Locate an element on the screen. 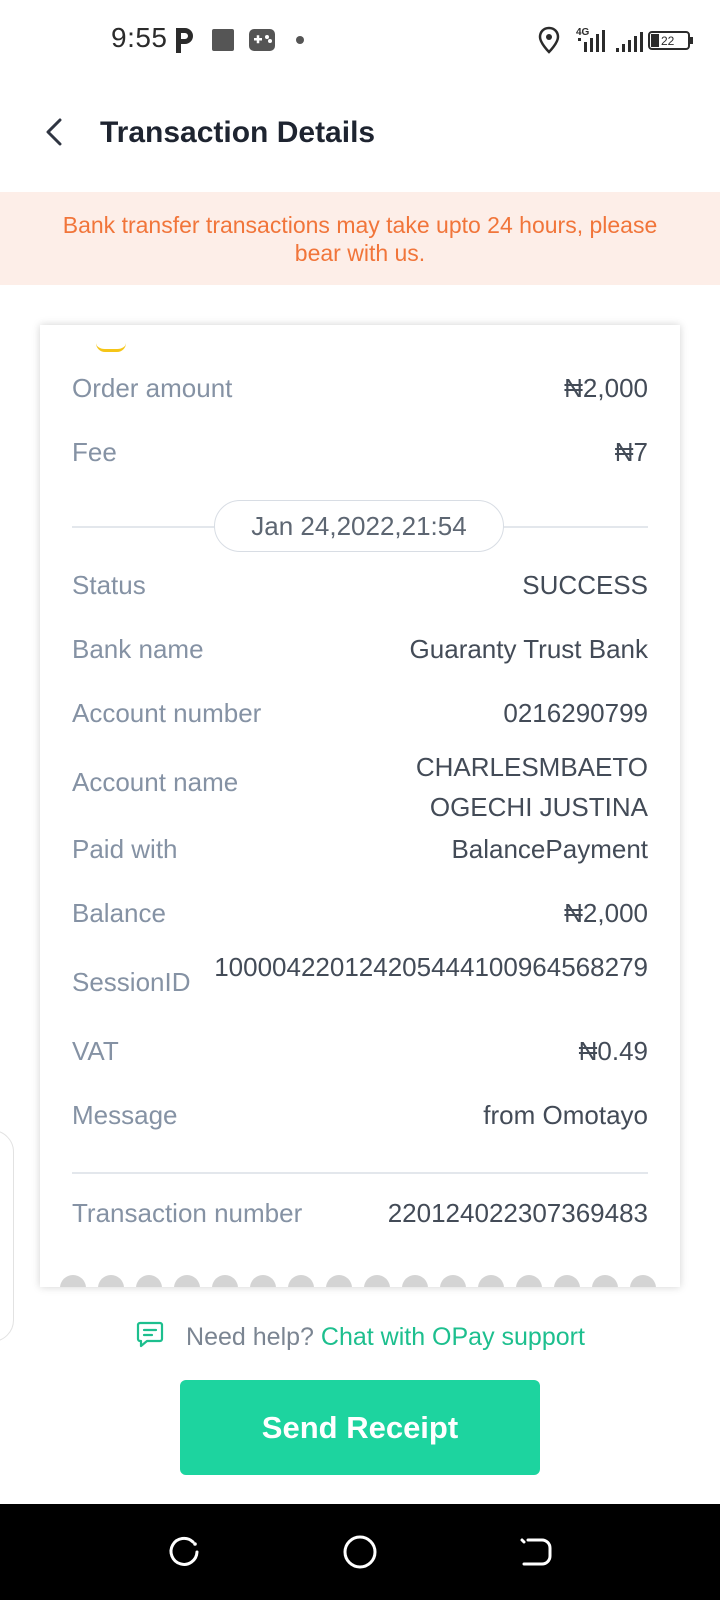 The image size is (720, 1600). account-number-label: Account number is located at coordinates (167, 713).